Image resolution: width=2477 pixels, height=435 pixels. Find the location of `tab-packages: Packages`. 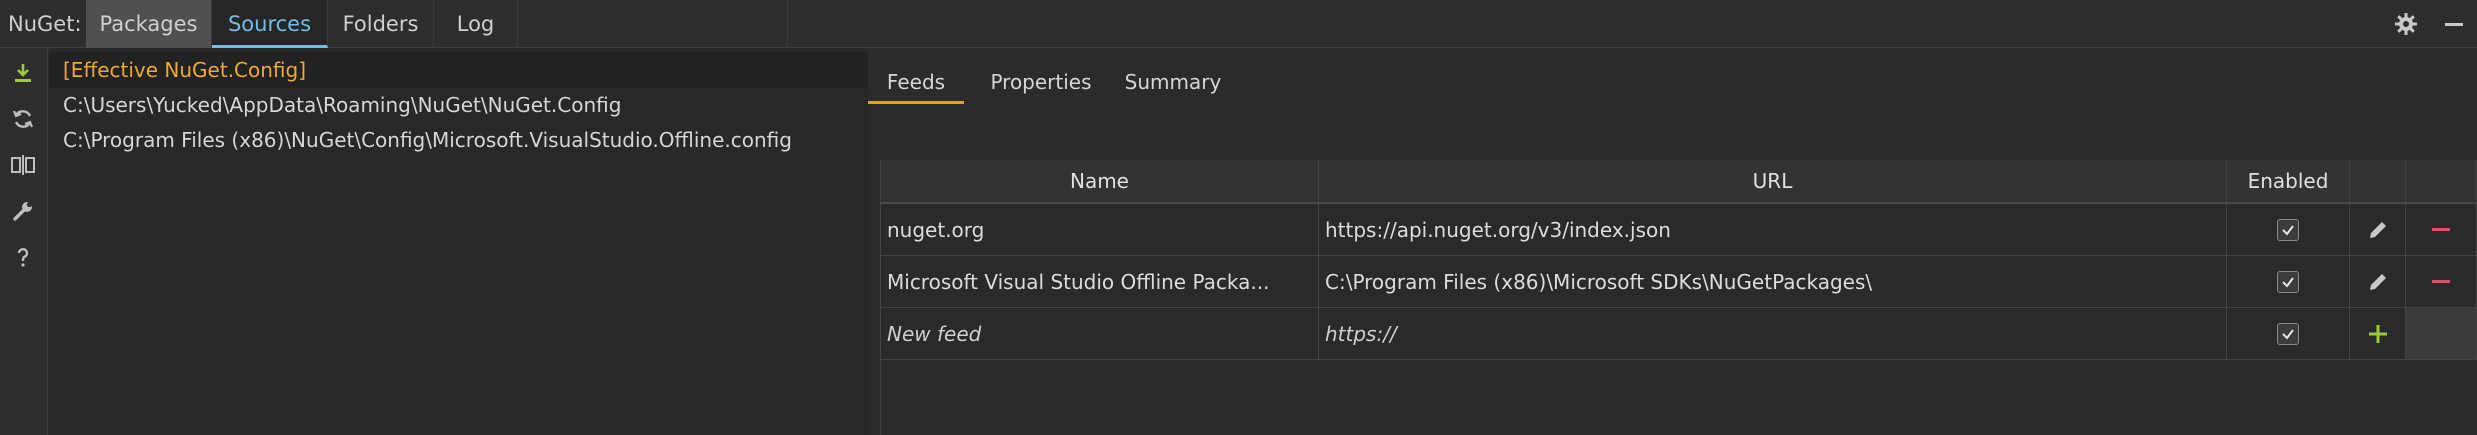

tab-packages: Packages is located at coordinates (149, 24).